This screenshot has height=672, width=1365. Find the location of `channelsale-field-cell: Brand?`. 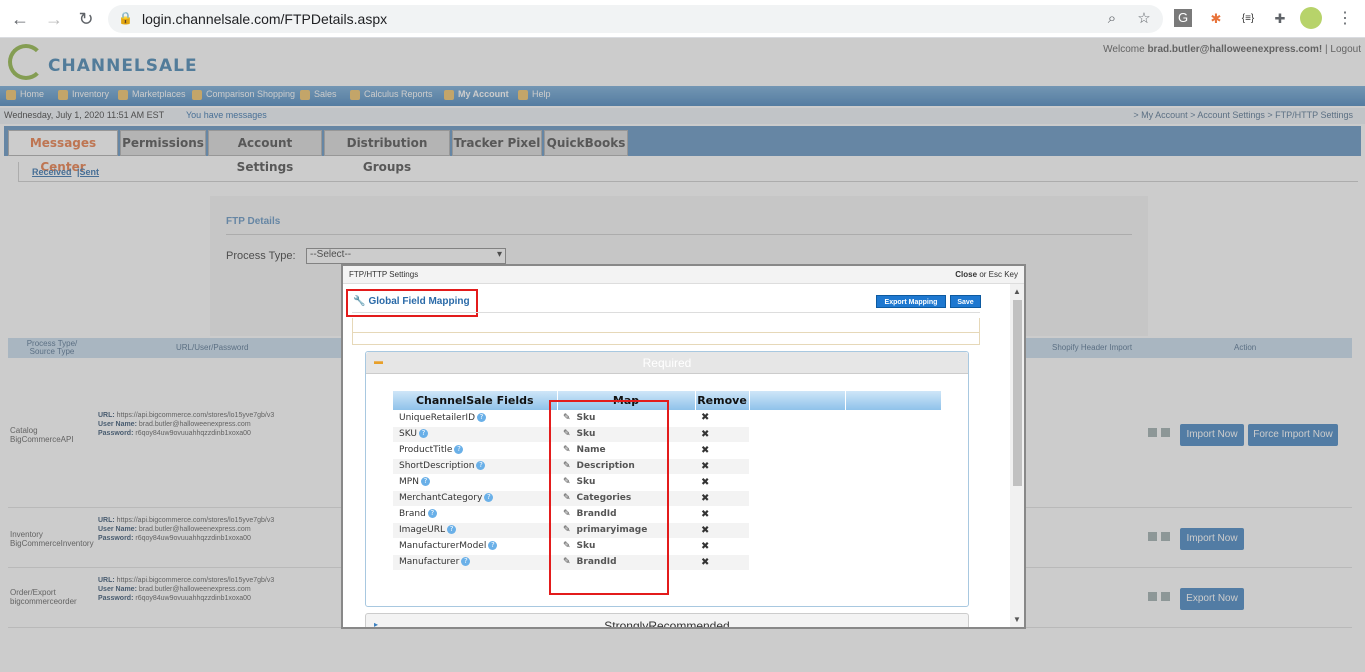

channelsale-field-cell: Brand? is located at coordinates (475, 514).